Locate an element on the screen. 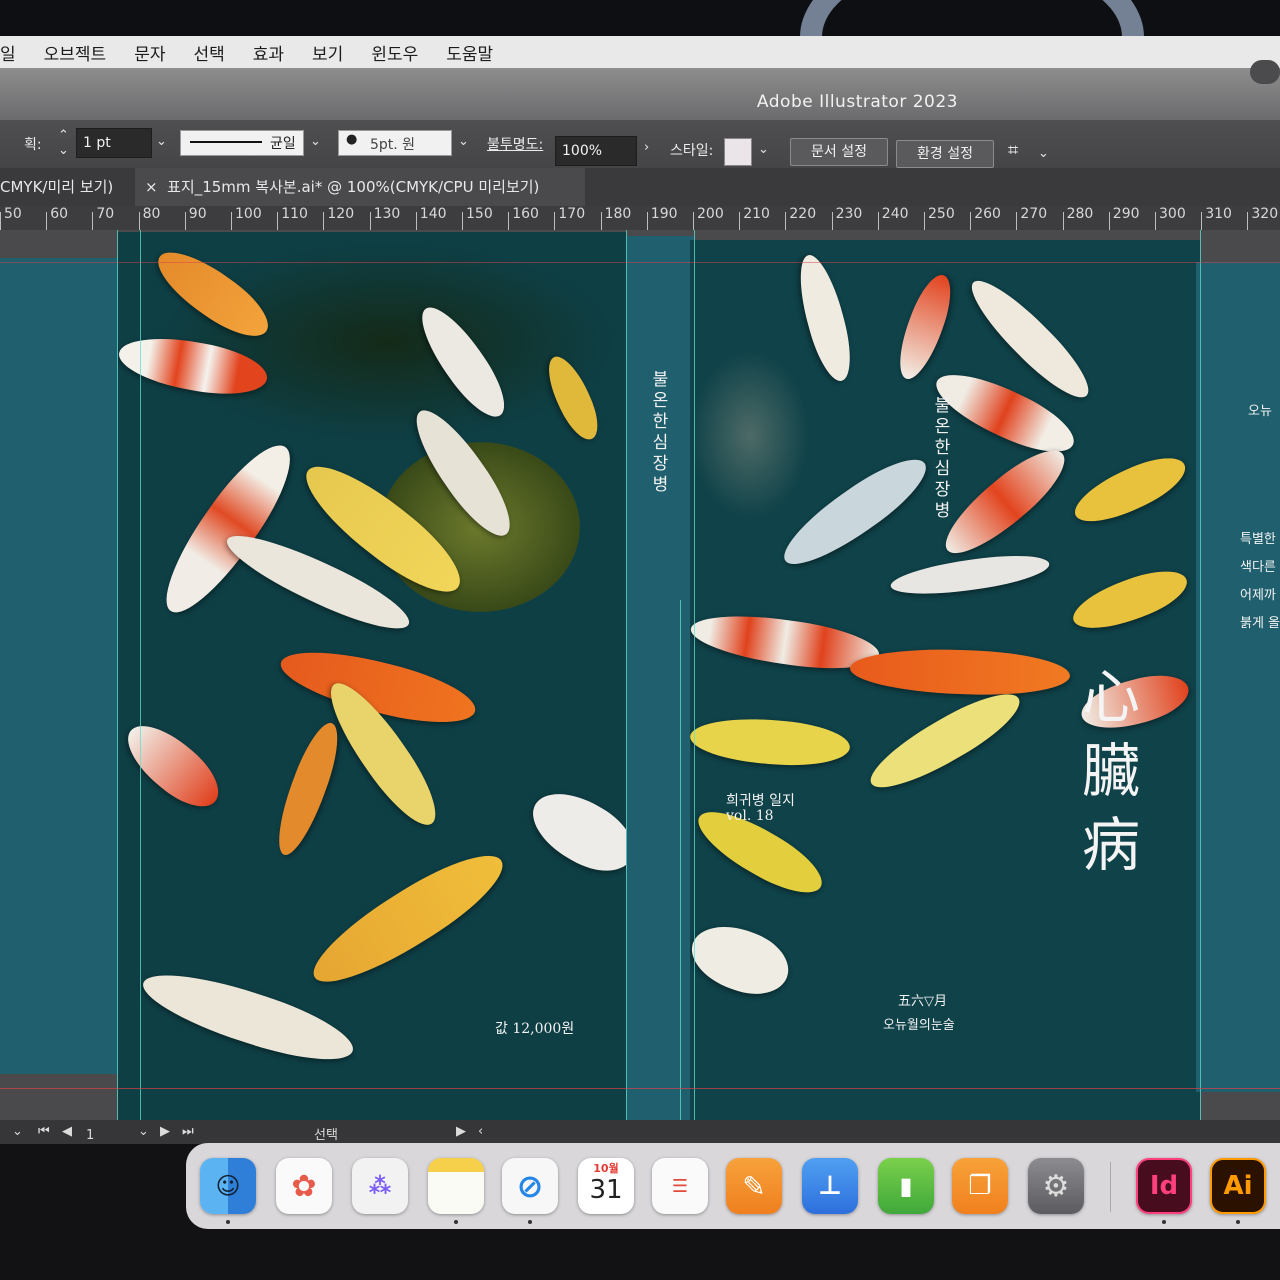  ruler-tick-label: 130 is located at coordinates (387, 214).